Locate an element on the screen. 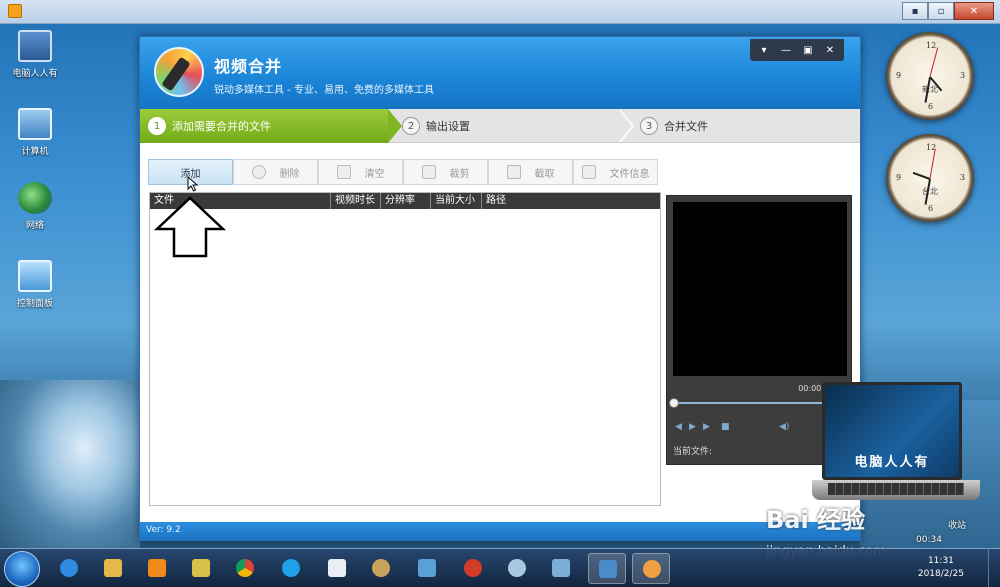 Image resolution: width=1000 pixels, height=587 pixels. step-output-settings: 2 输出设置 is located at coordinates (436, 126).